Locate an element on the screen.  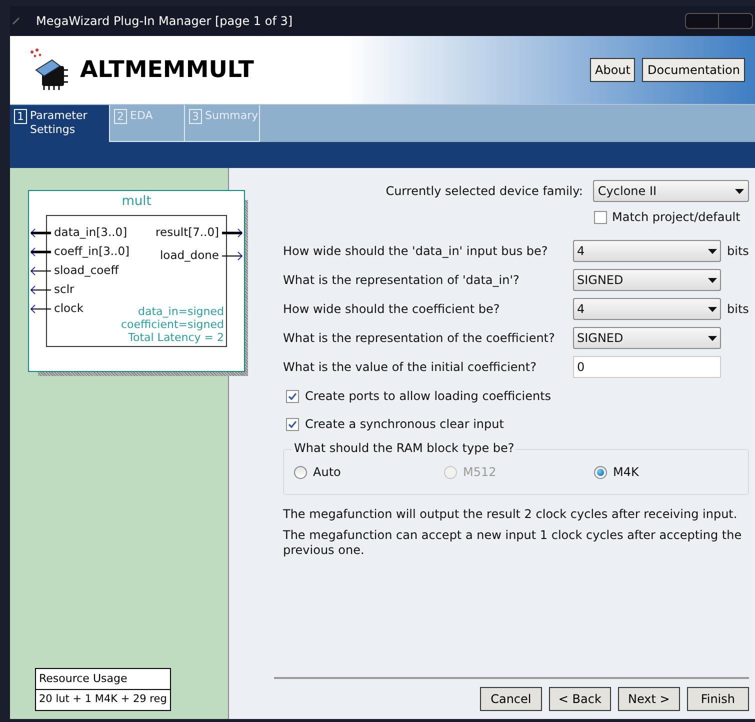
resource-usage-title: Resource Usage is located at coordinates (103, 679).